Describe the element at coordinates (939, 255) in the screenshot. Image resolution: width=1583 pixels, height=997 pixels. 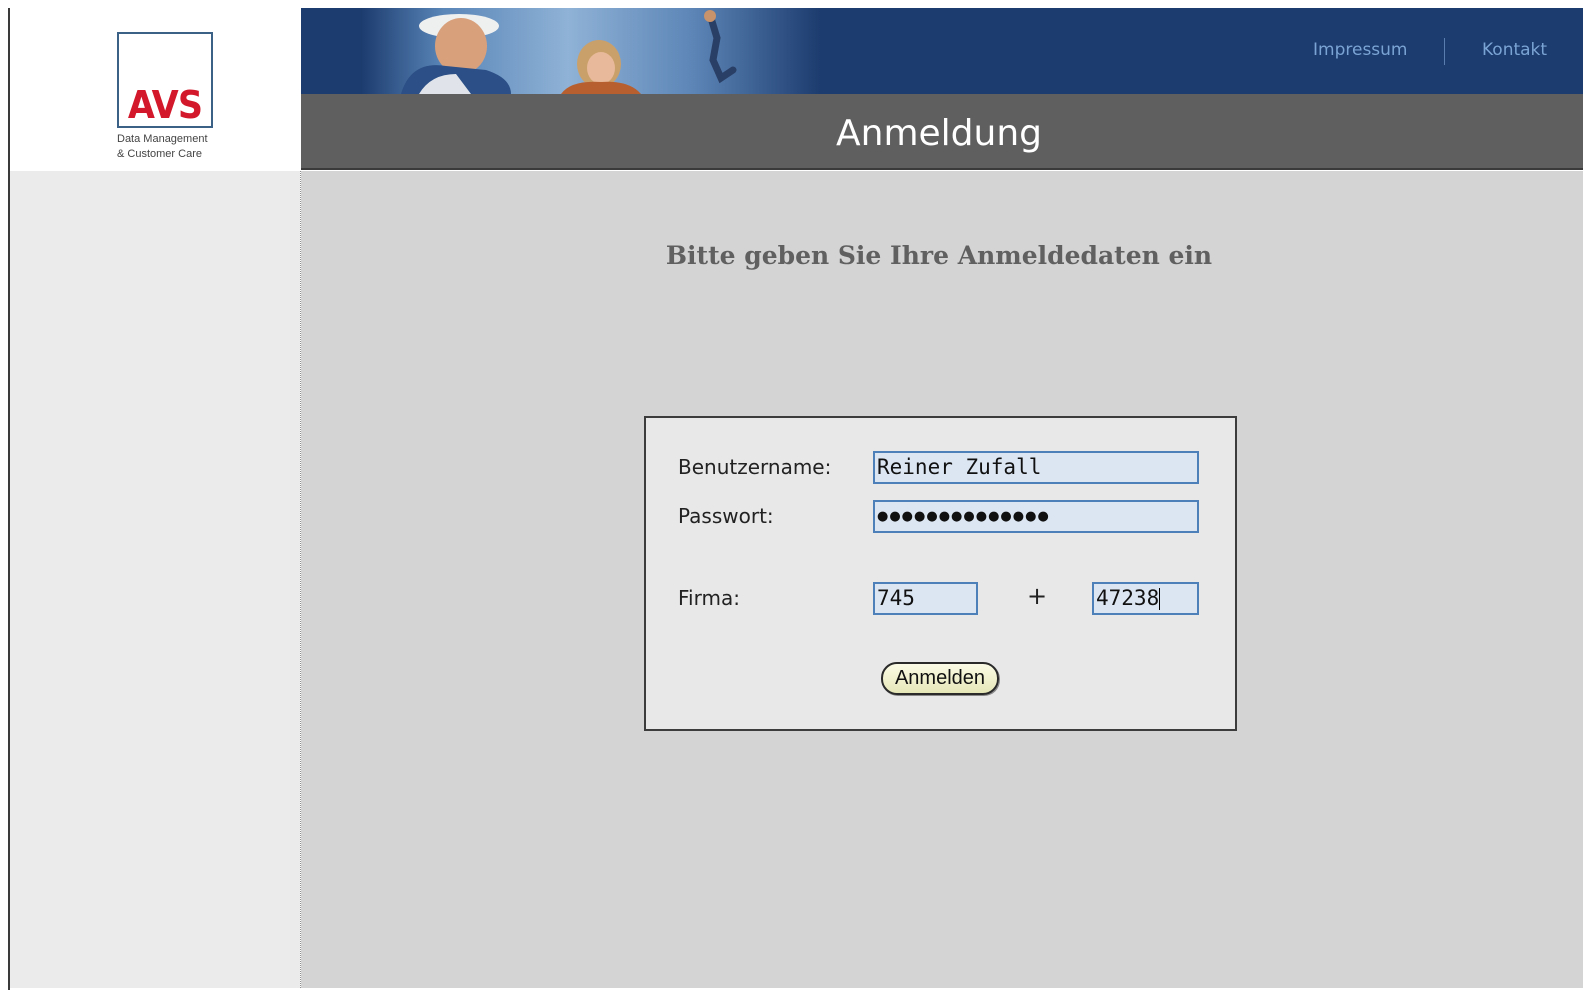
I see `login-instructions: Bitte geben Sie Ihre Anmeldedaten ein` at that location.